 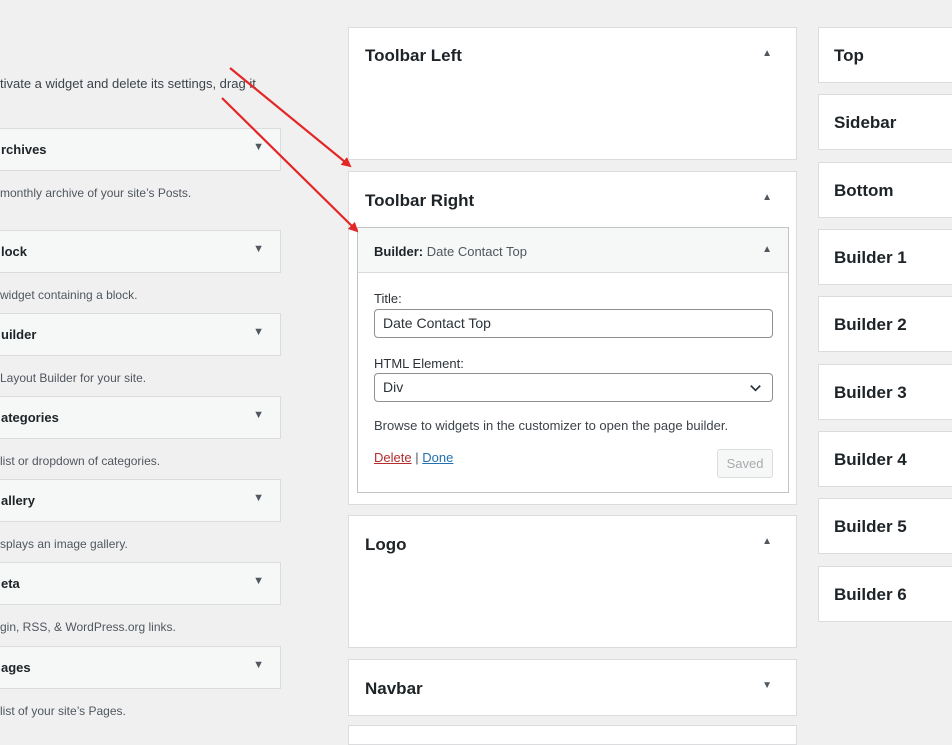 I want to click on available-widget-block: lock ▼, so click(x=140, y=251).